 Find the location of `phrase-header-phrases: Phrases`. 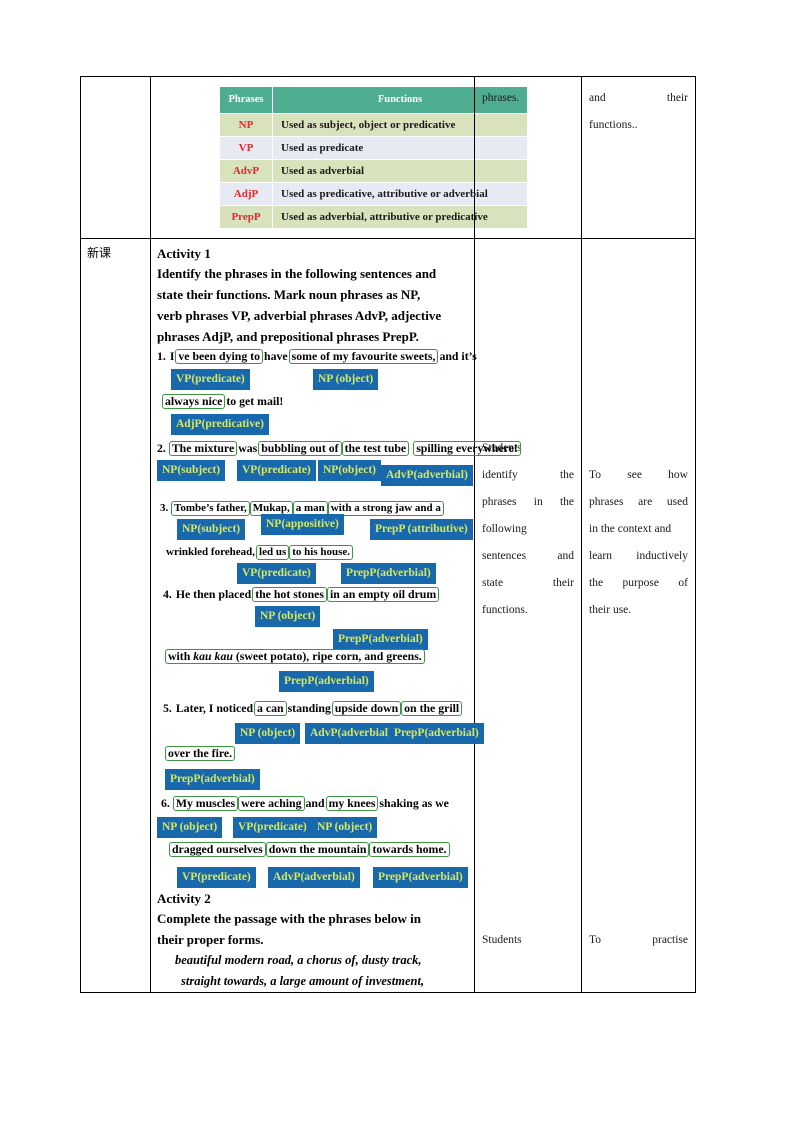

phrase-header-phrases: Phrases is located at coordinates (246, 100).